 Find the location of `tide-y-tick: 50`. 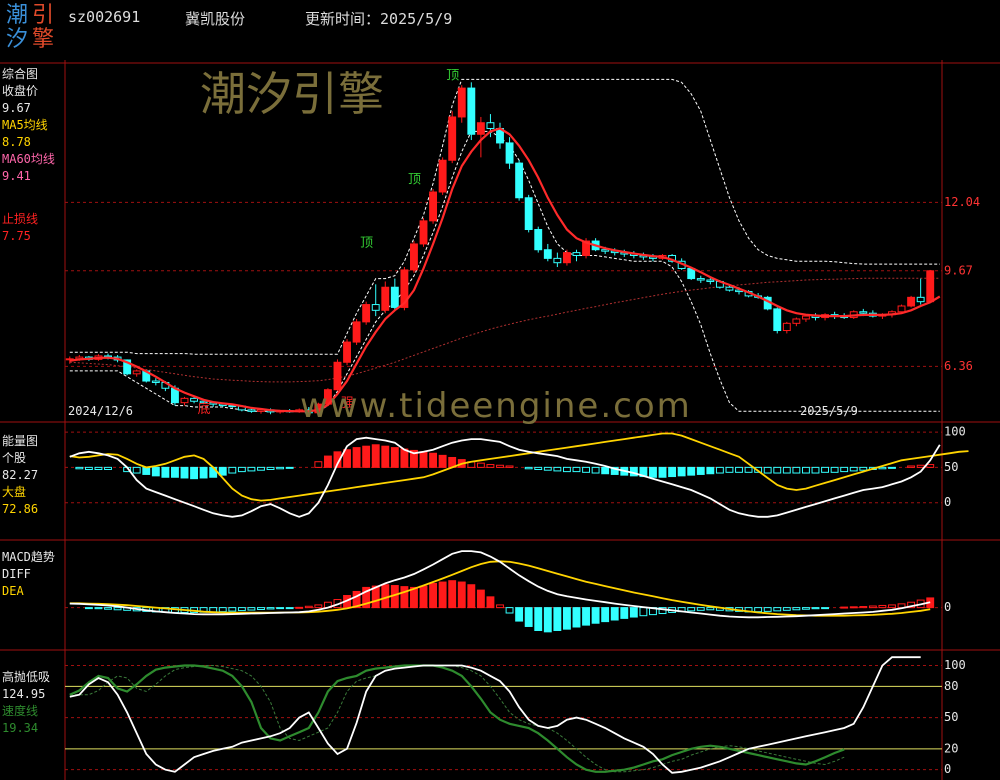

tide-y-tick: 50 is located at coordinates (951, 717).